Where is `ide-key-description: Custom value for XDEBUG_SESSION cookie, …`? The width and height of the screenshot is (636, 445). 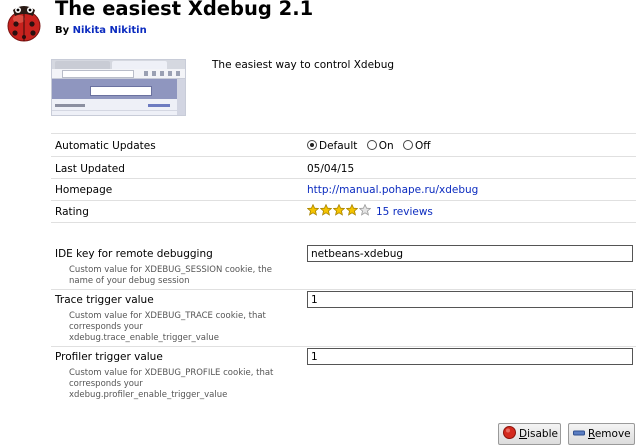
ide-key-description: Custom value for XDEBUG_SESSION cookie, … is located at coordinates (170, 275).